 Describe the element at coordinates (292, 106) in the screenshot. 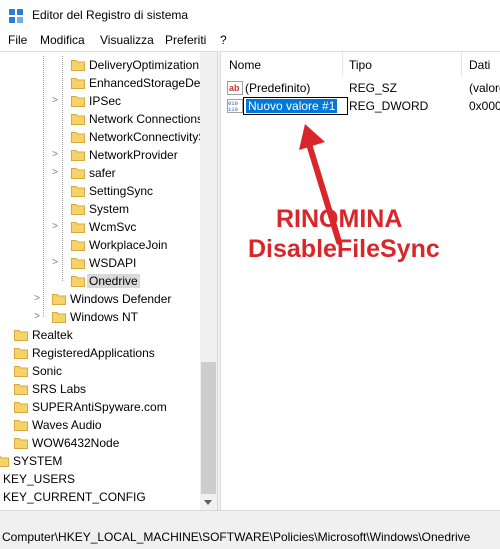

I see `rename-input-text: Nuovo valore #1` at that location.